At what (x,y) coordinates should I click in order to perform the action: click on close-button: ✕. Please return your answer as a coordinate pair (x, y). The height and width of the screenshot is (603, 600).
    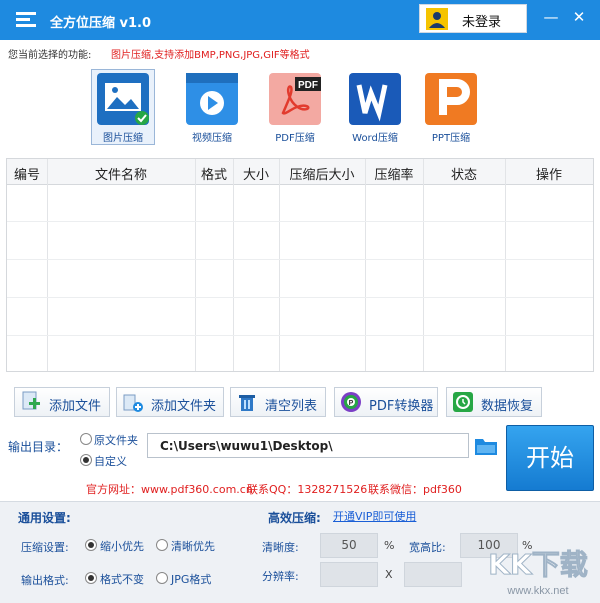
    Looking at the image, I should click on (579, 17).